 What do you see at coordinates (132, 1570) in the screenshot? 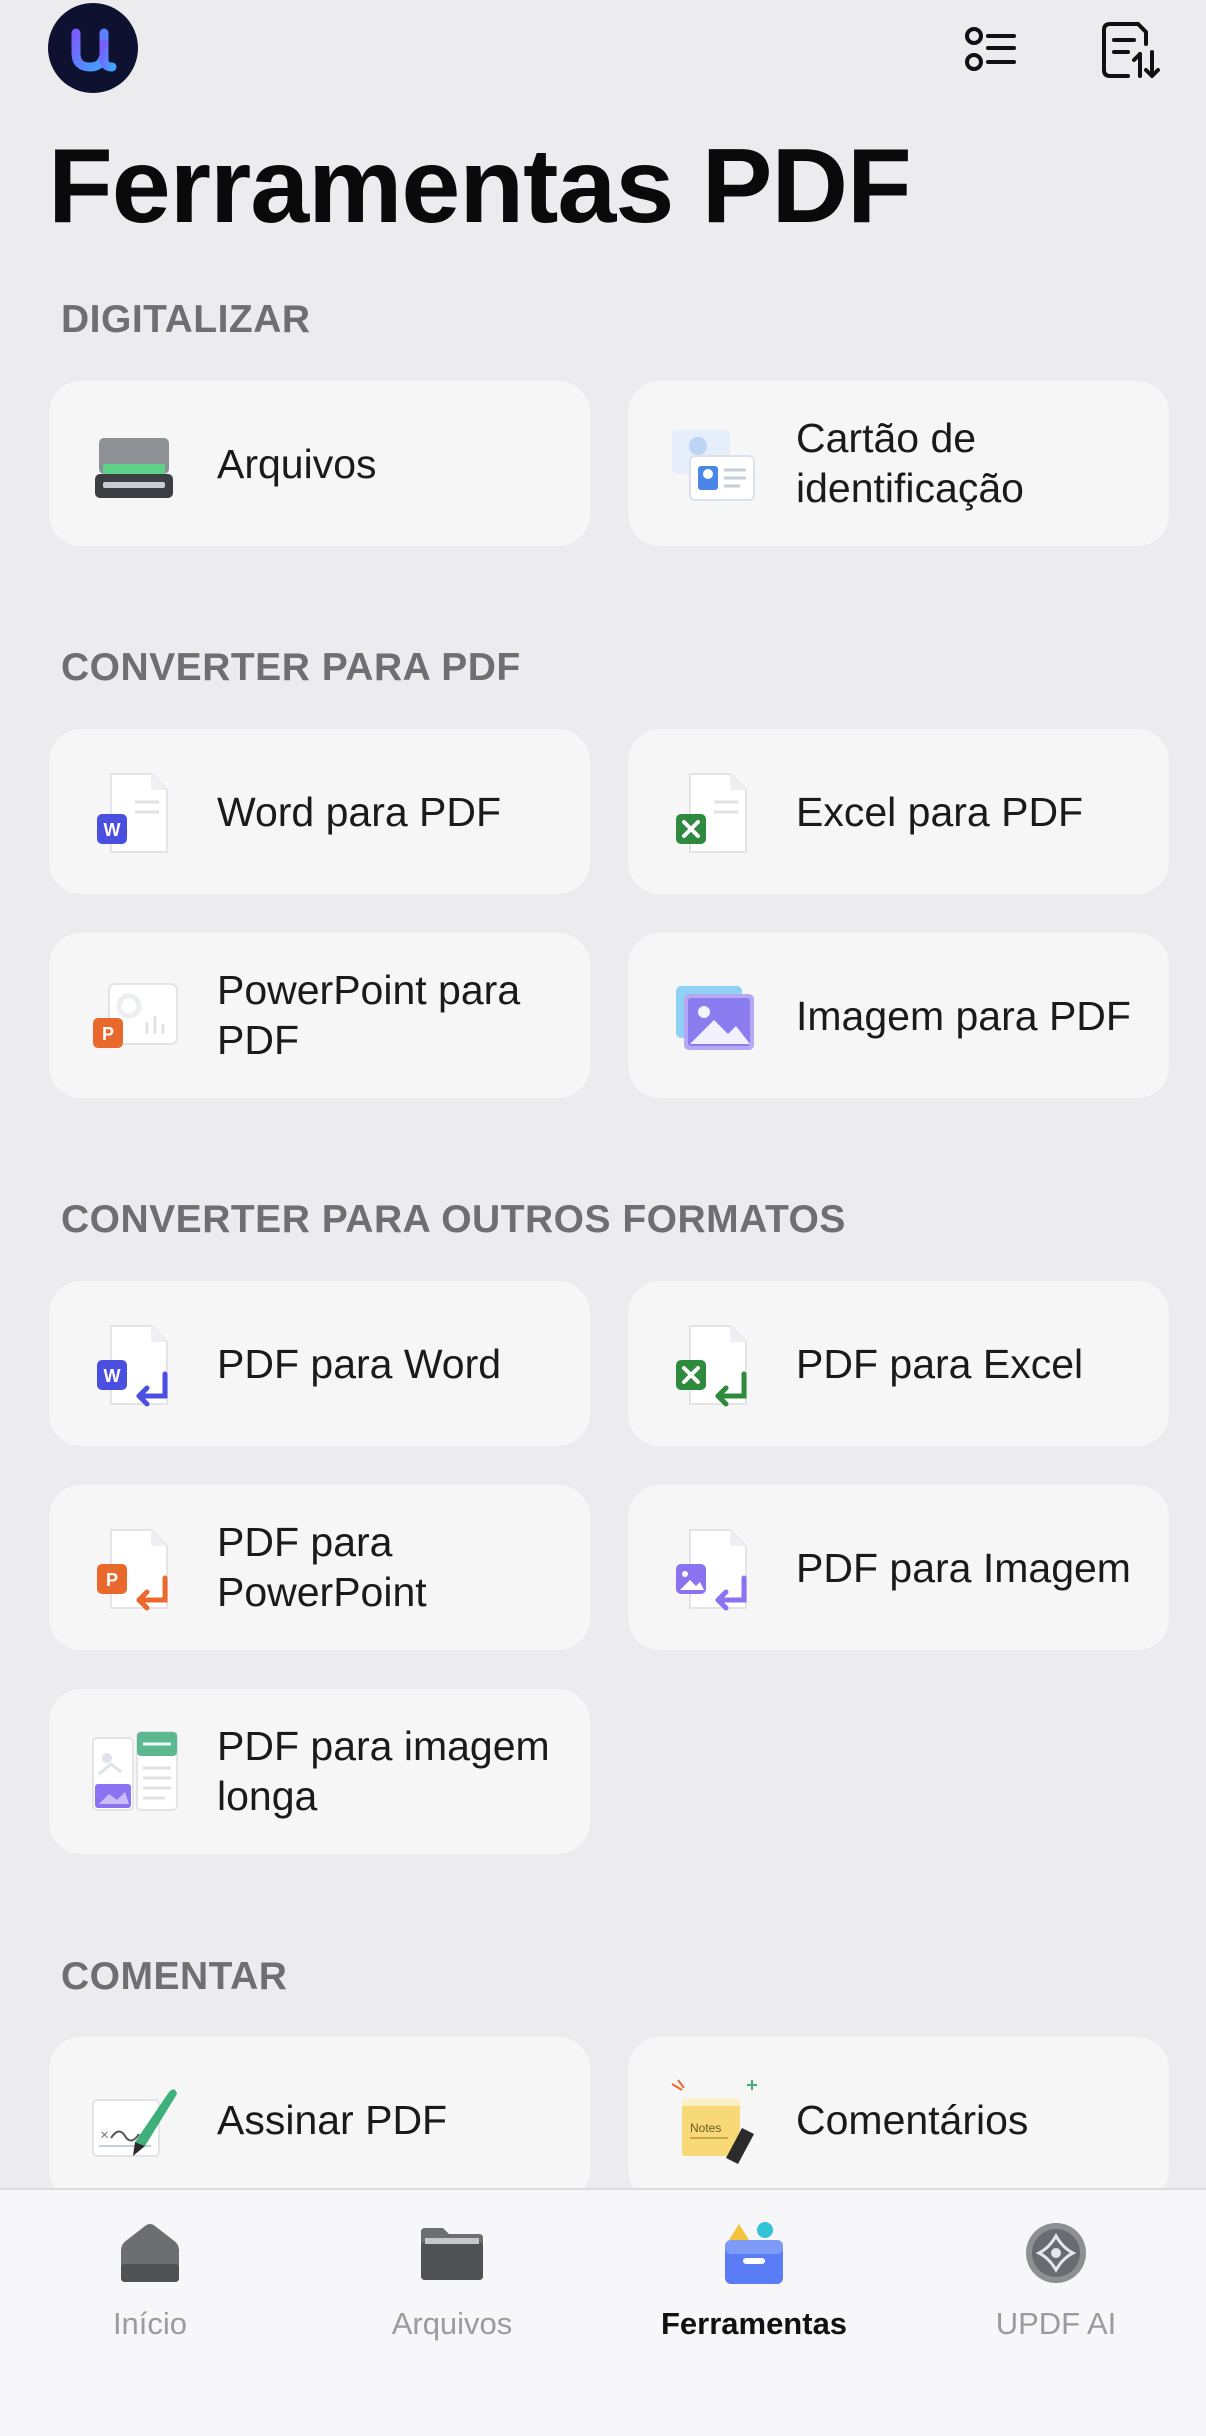
I see `pdf-to-powerpoint-icon: P` at bounding box center [132, 1570].